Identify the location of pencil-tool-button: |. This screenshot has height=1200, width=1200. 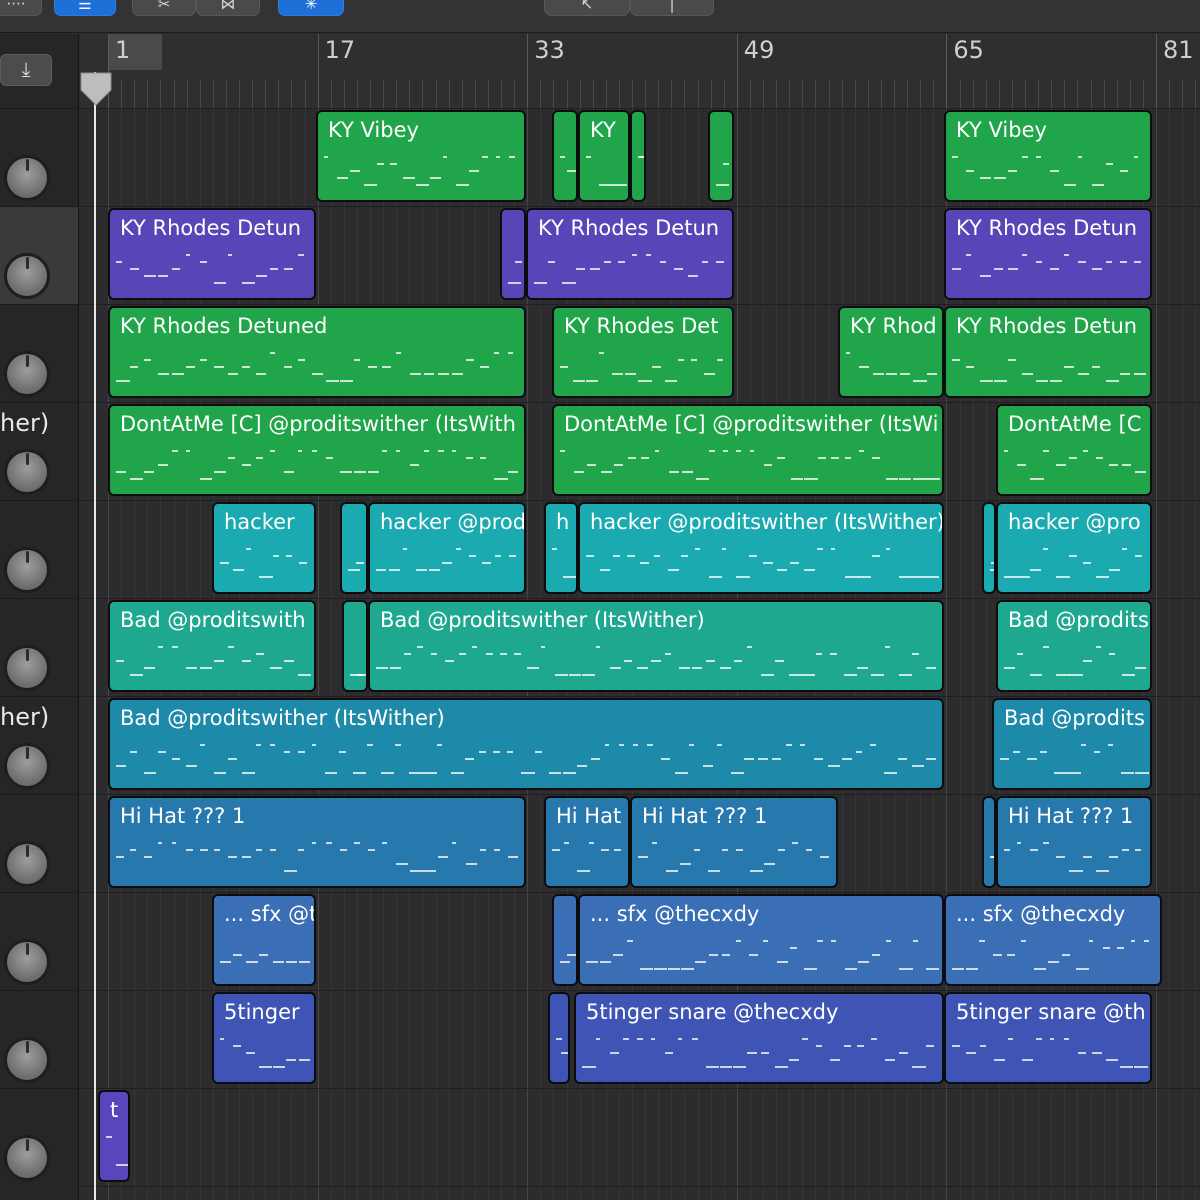
(672, 8).